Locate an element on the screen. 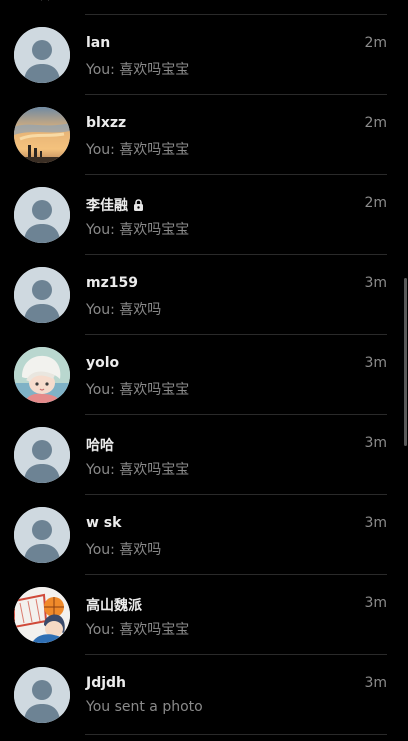  lock-icon is located at coordinates (138, 205).